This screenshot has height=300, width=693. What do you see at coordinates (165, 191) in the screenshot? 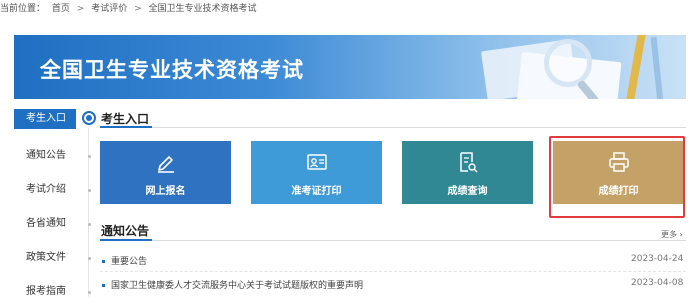
I see `card-label: 网上报名` at bounding box center [165, 191].